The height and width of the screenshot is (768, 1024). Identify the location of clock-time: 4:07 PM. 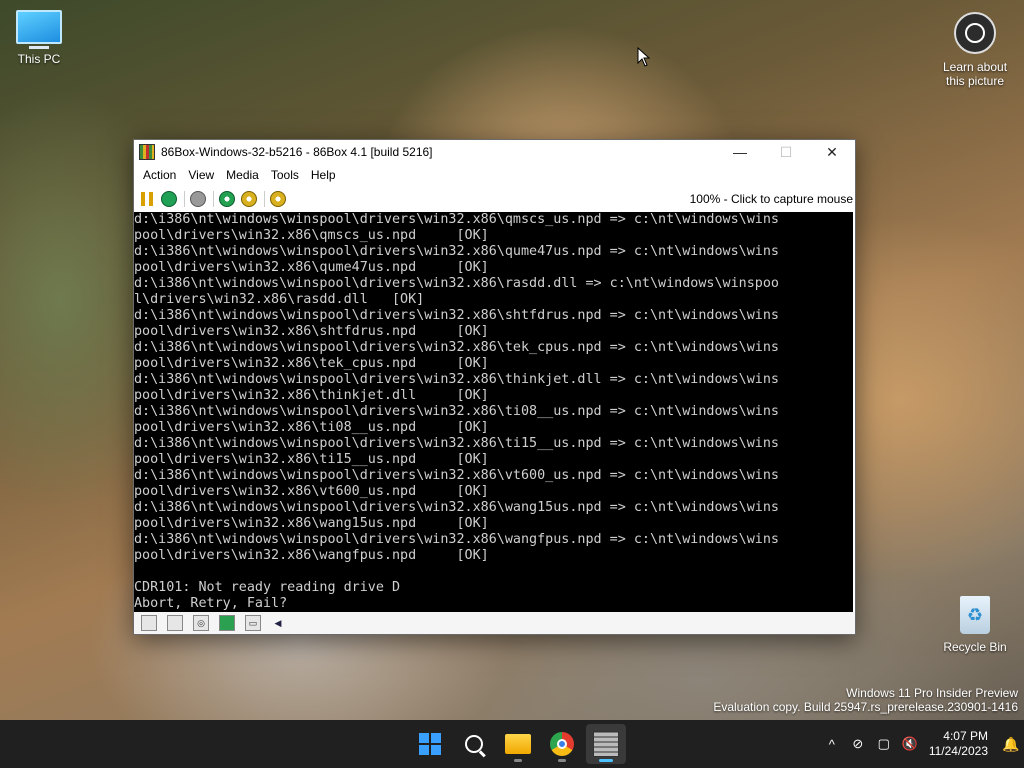
(965, 736).